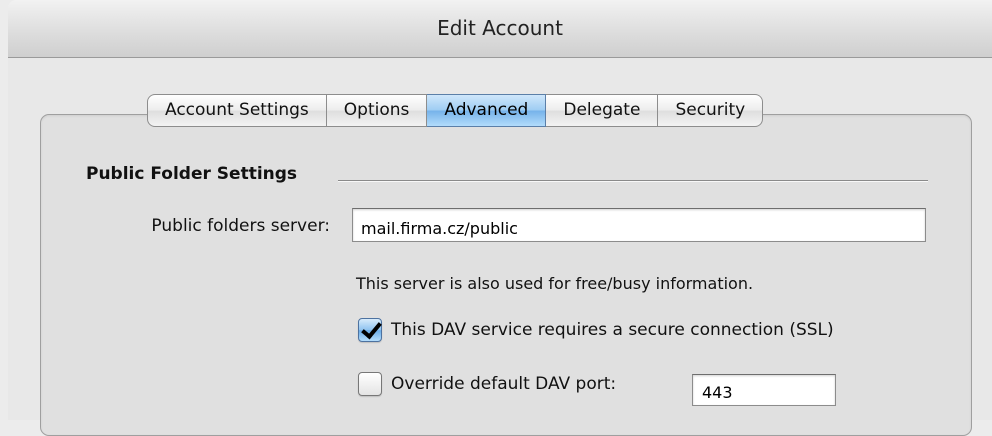 Image resolution: width=992 pixels, height=436 pixels. I want to click on section-divider, so click(633, 181).